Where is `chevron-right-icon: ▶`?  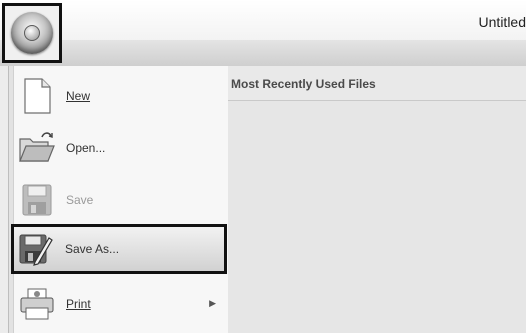 chevron-right-icon: ▶ is located at coordinates (212, 303).